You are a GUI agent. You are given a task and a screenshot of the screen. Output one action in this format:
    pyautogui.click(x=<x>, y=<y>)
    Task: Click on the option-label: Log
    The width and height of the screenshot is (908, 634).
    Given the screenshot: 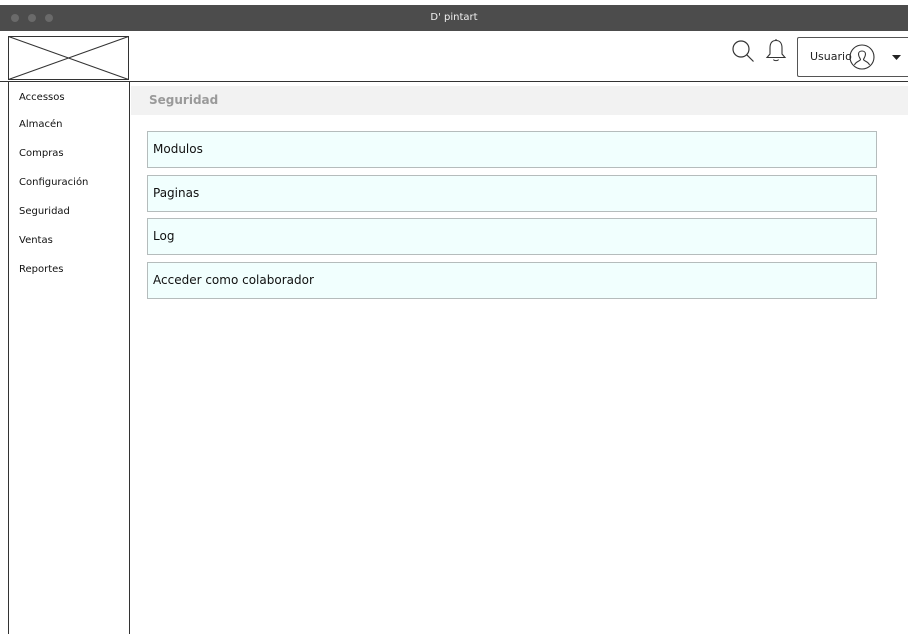 What is the action you would take?
    pyautogui.click(x=164, y=236)
    